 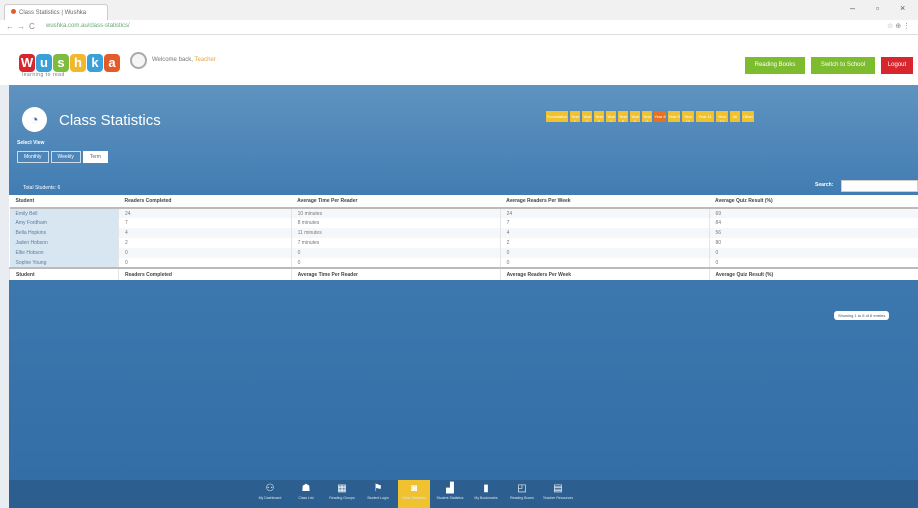 What do you see at coordinates (558, 498) in the screenshot?
I see `nav-label: Teacher Resources` at bounding box center [558, 498].